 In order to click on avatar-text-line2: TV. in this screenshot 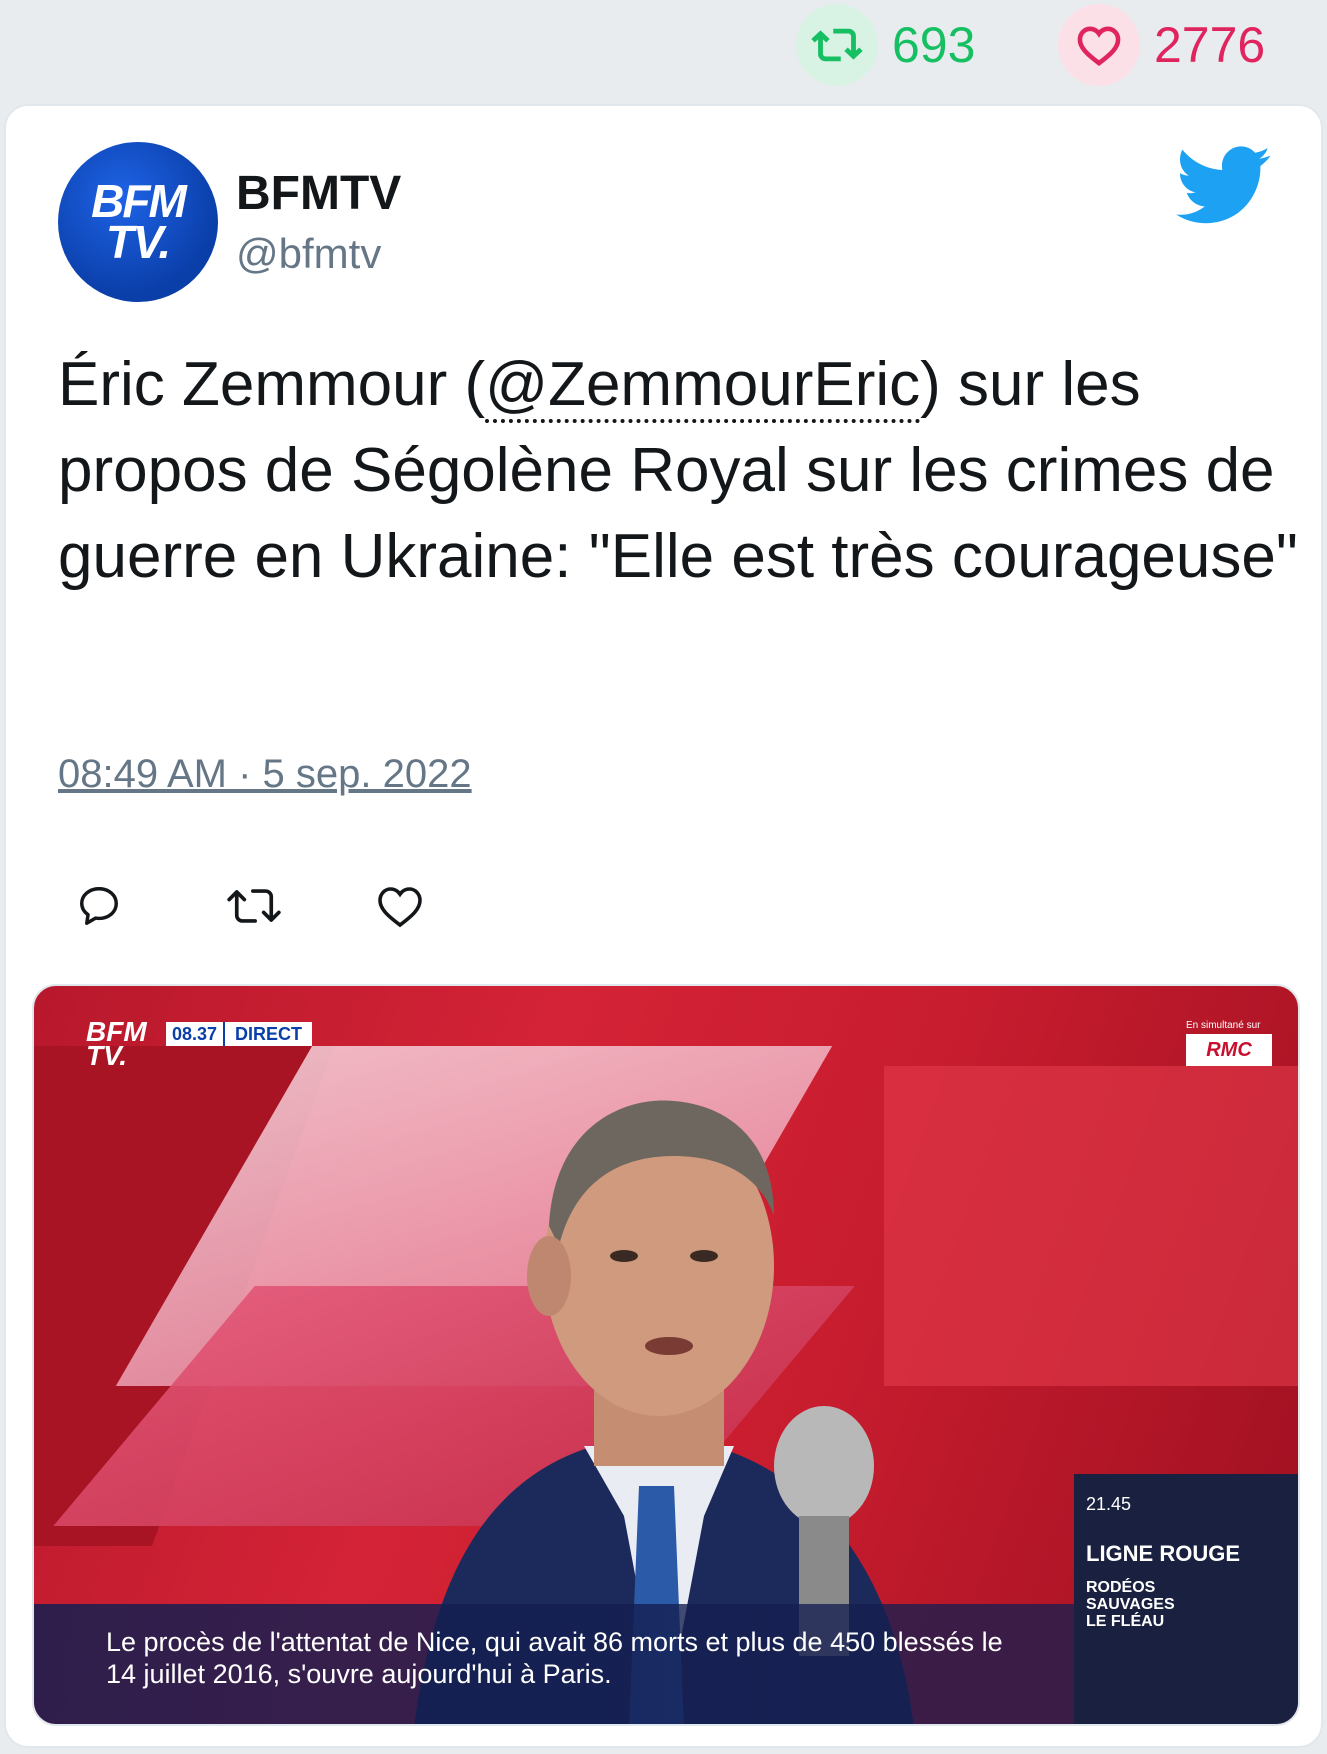, I will do `click(138, 242)`.